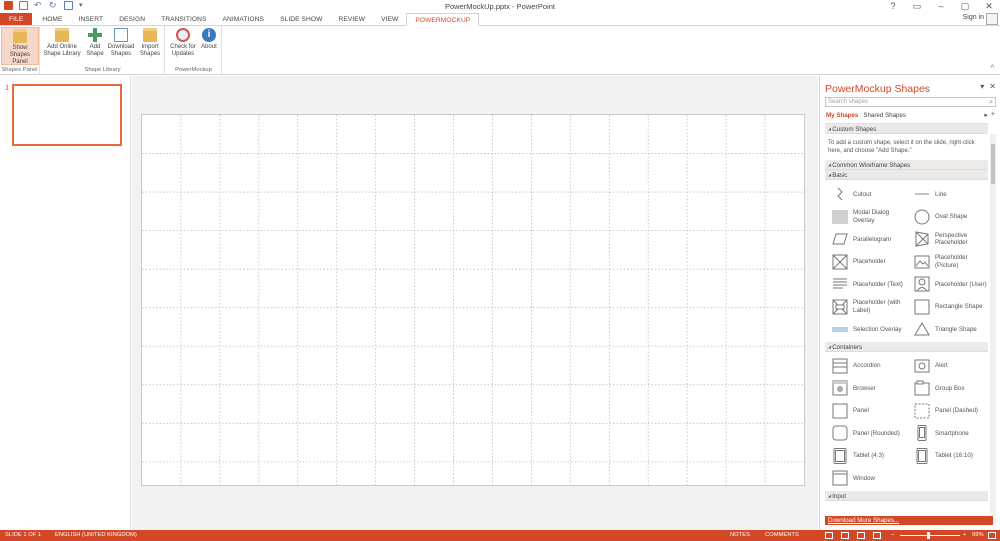 Image resolution: width=1000 pixels, height=541 pixels. What do you see at coordinates (953, 239) in the screenshot?
I see `shape-item-perspective-placeholder: Perspective Placeholder` at bounding box center [953, 239].